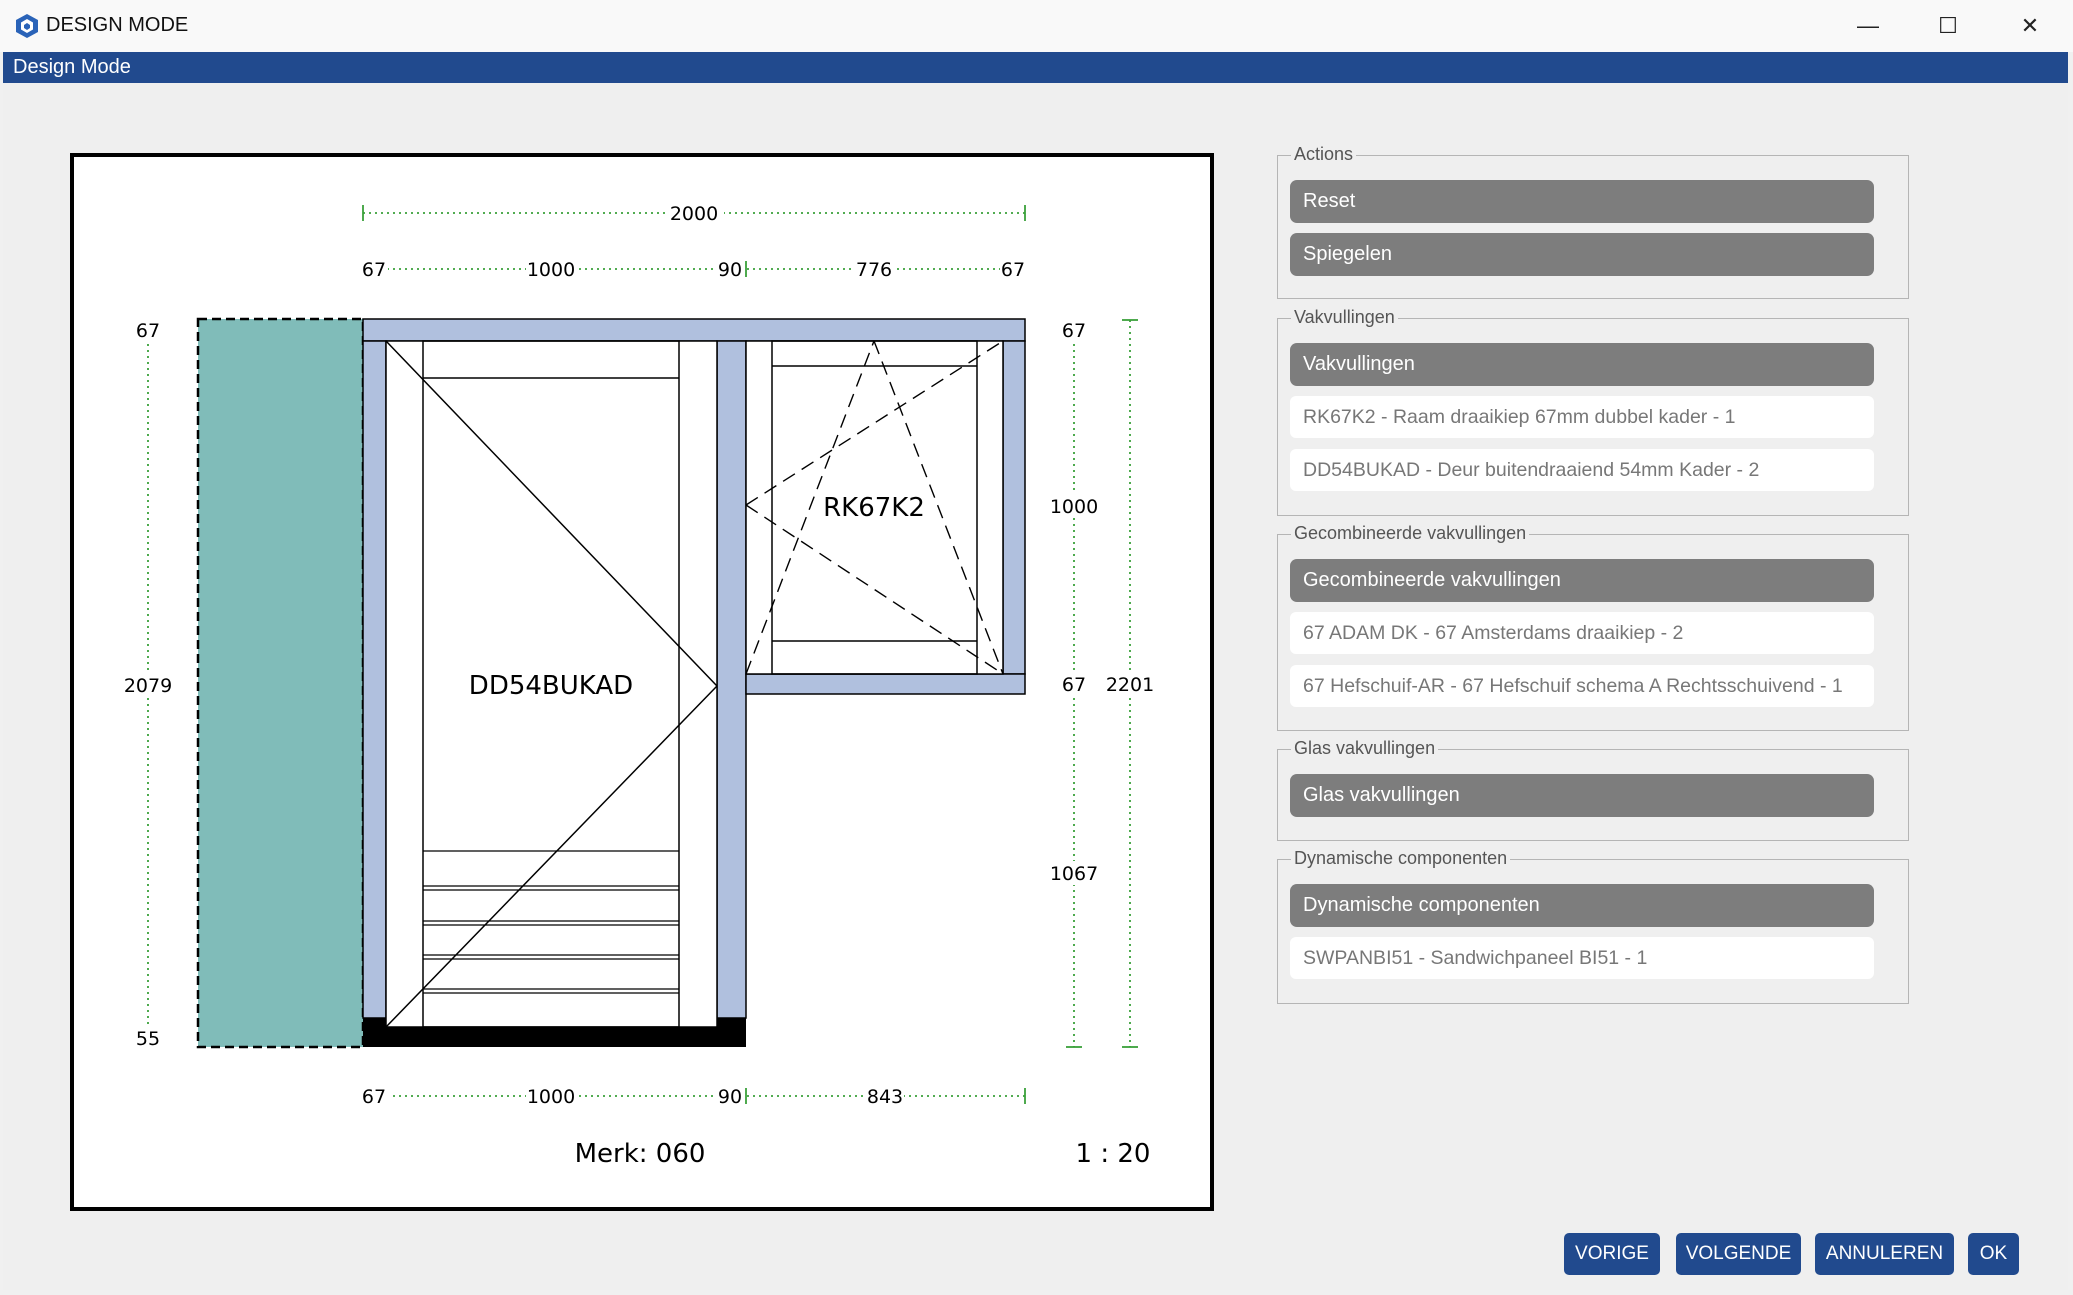  What do you see at coordinates (1582, 633) in the screenshot?
I see `gecombineerde-item-adam: 67 ADAM DK - 67 Amsterdams draaikiep - 2` at bounding box center [1582, 633].